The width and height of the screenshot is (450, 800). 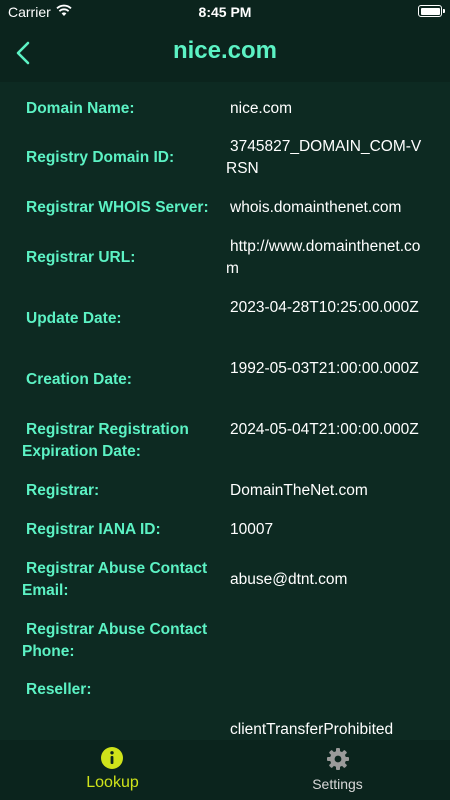 I want to click on record-label: Registrar IANA ID:, so click(x=93, y=529).